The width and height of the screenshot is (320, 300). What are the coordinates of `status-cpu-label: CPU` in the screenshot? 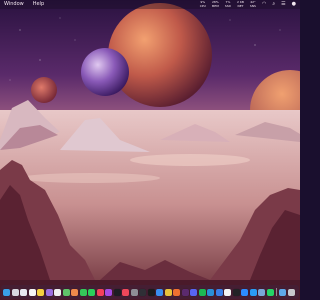 It's located at (202, 5).